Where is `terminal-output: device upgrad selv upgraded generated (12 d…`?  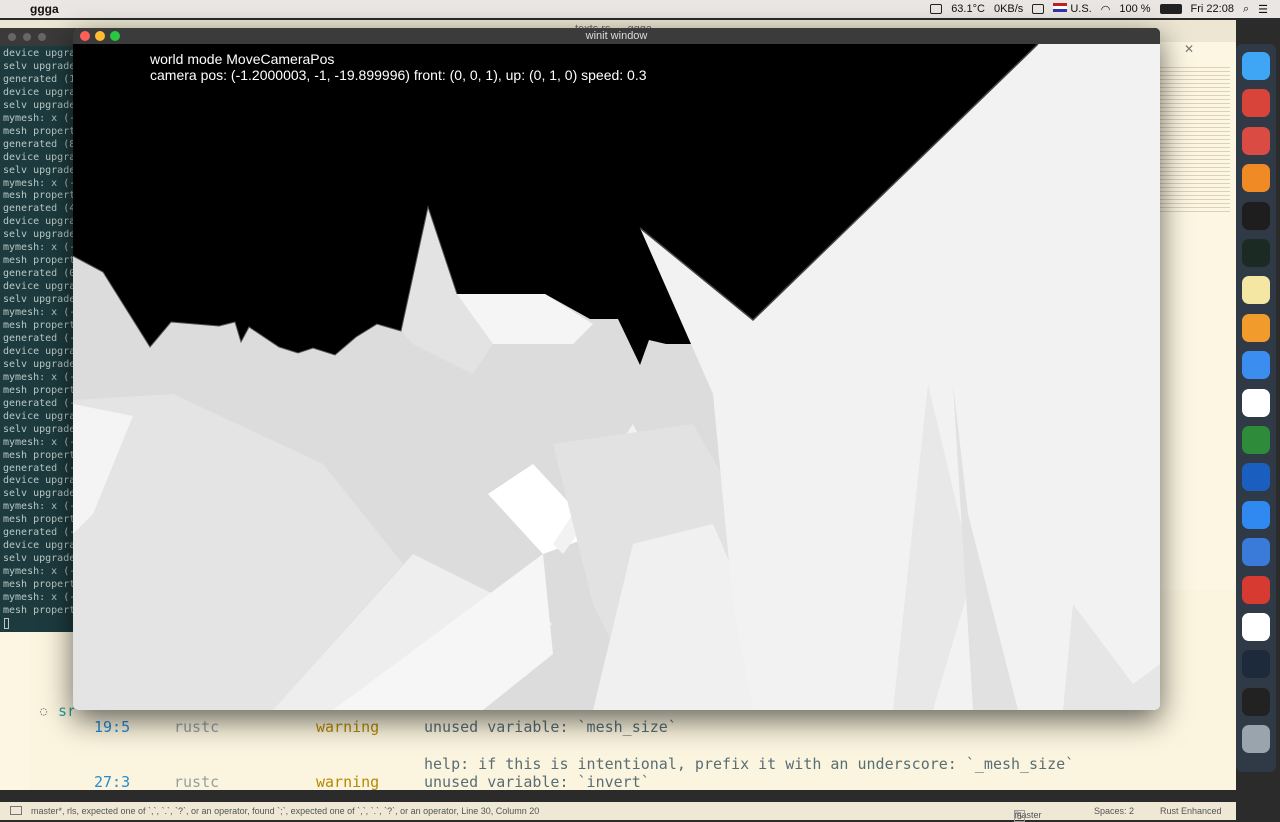 terminal-output: device upgrad selv upgraded generated (12 d… is located at coordinates (39, 333).